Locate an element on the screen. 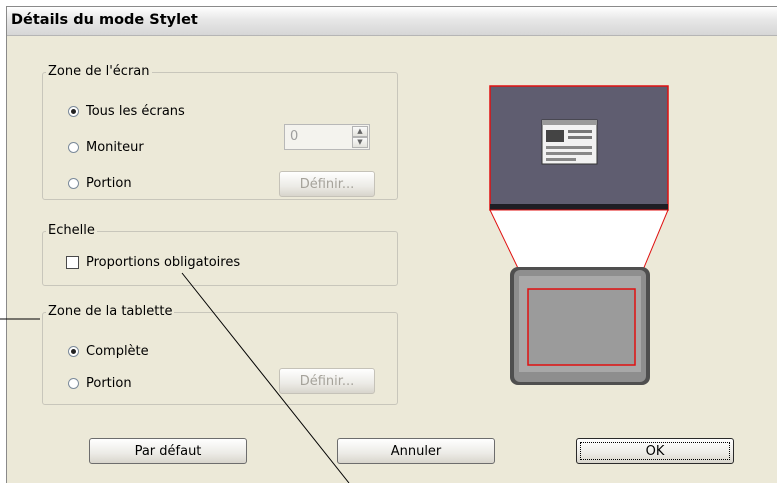  screen-preview-taskbar is located at coordinates (579, 207).